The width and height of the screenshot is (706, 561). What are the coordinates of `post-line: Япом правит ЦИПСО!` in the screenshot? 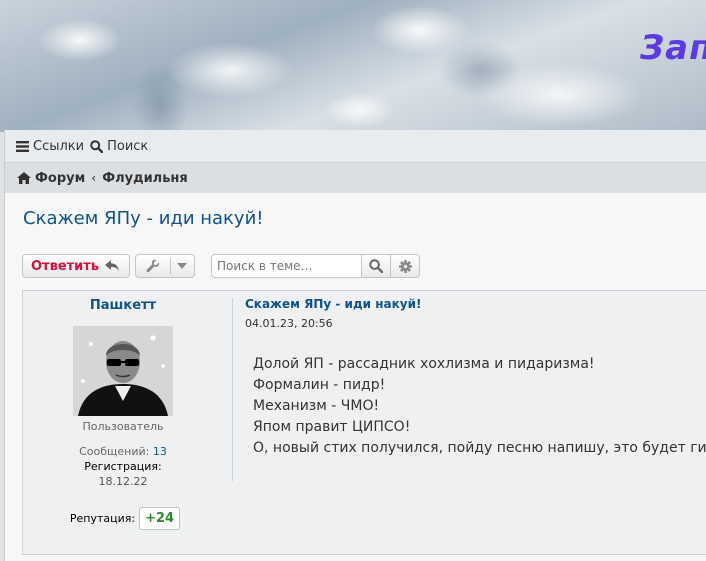 It's located at (332, 427).